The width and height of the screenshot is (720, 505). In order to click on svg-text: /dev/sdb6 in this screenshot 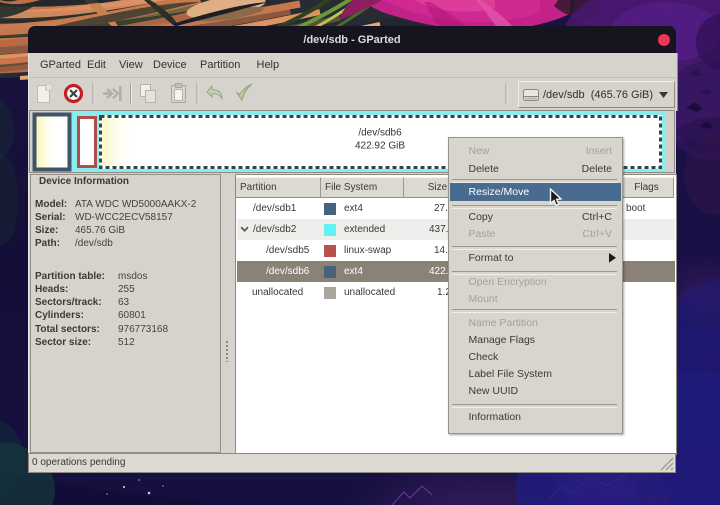, I will do `click(380, 133)`.